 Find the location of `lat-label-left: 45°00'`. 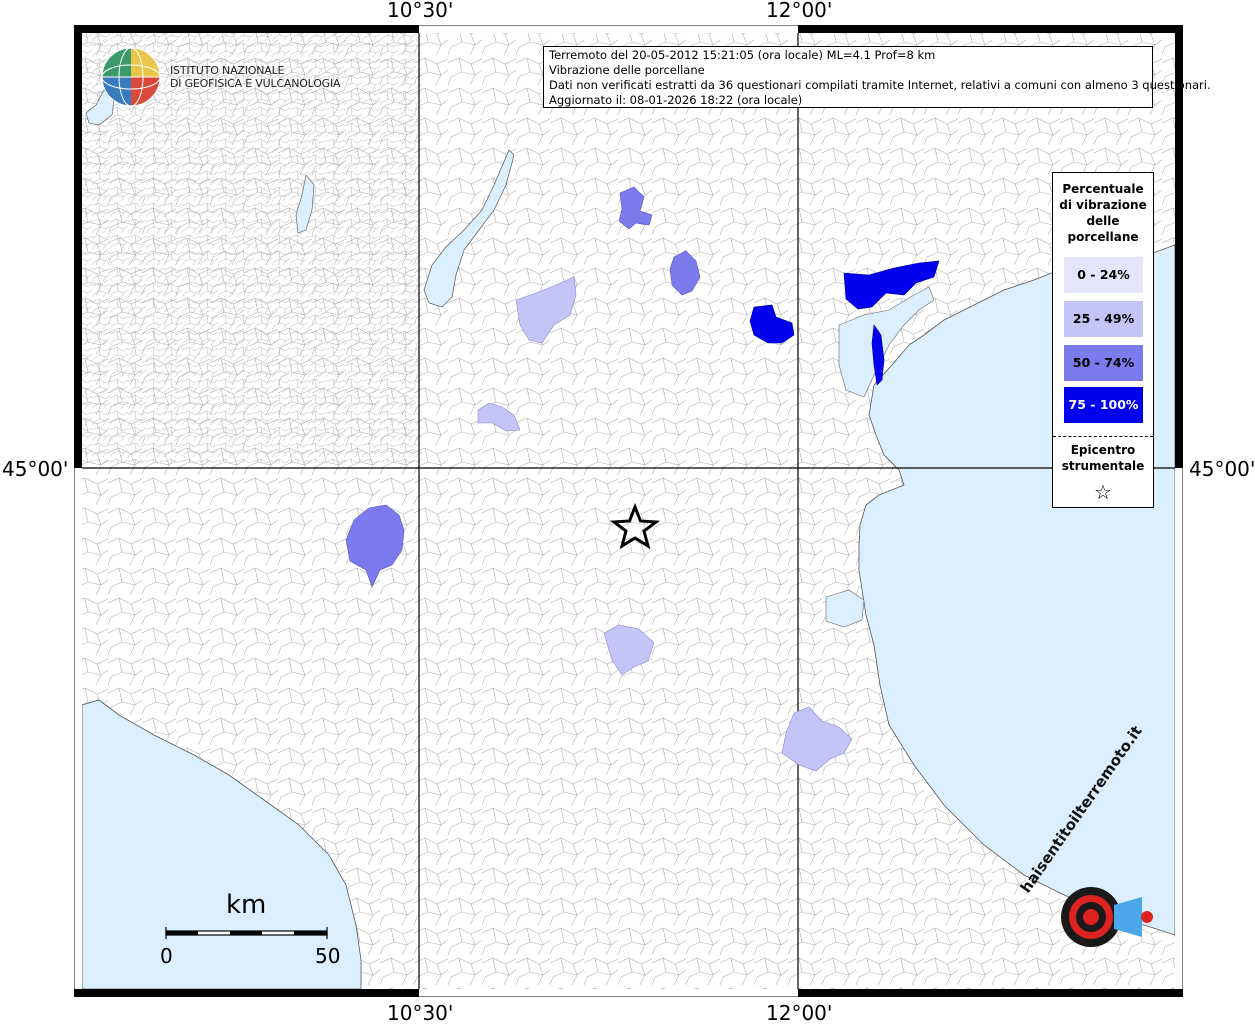

lat-label-left: 45°00' is located at coordinates (35, 469).